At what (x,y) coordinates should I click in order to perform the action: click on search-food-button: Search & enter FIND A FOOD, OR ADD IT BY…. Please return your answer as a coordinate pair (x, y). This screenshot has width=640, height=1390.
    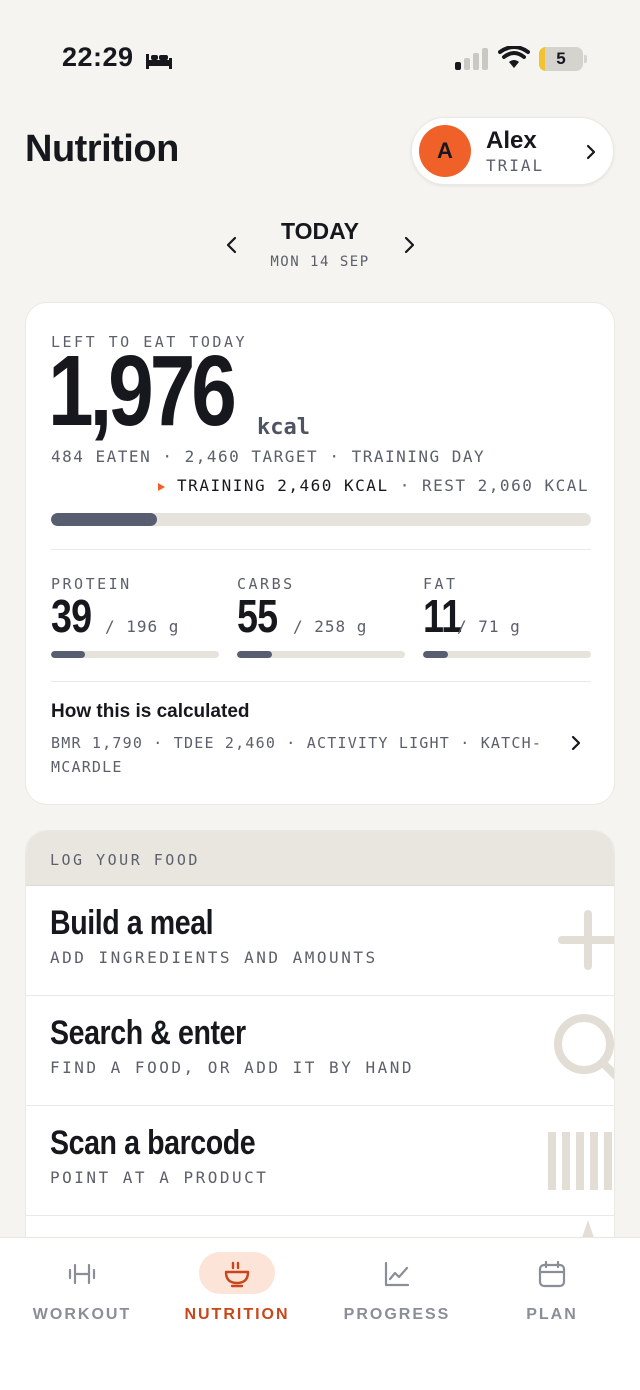
    Looking at the image, I should click on (320, 1051).